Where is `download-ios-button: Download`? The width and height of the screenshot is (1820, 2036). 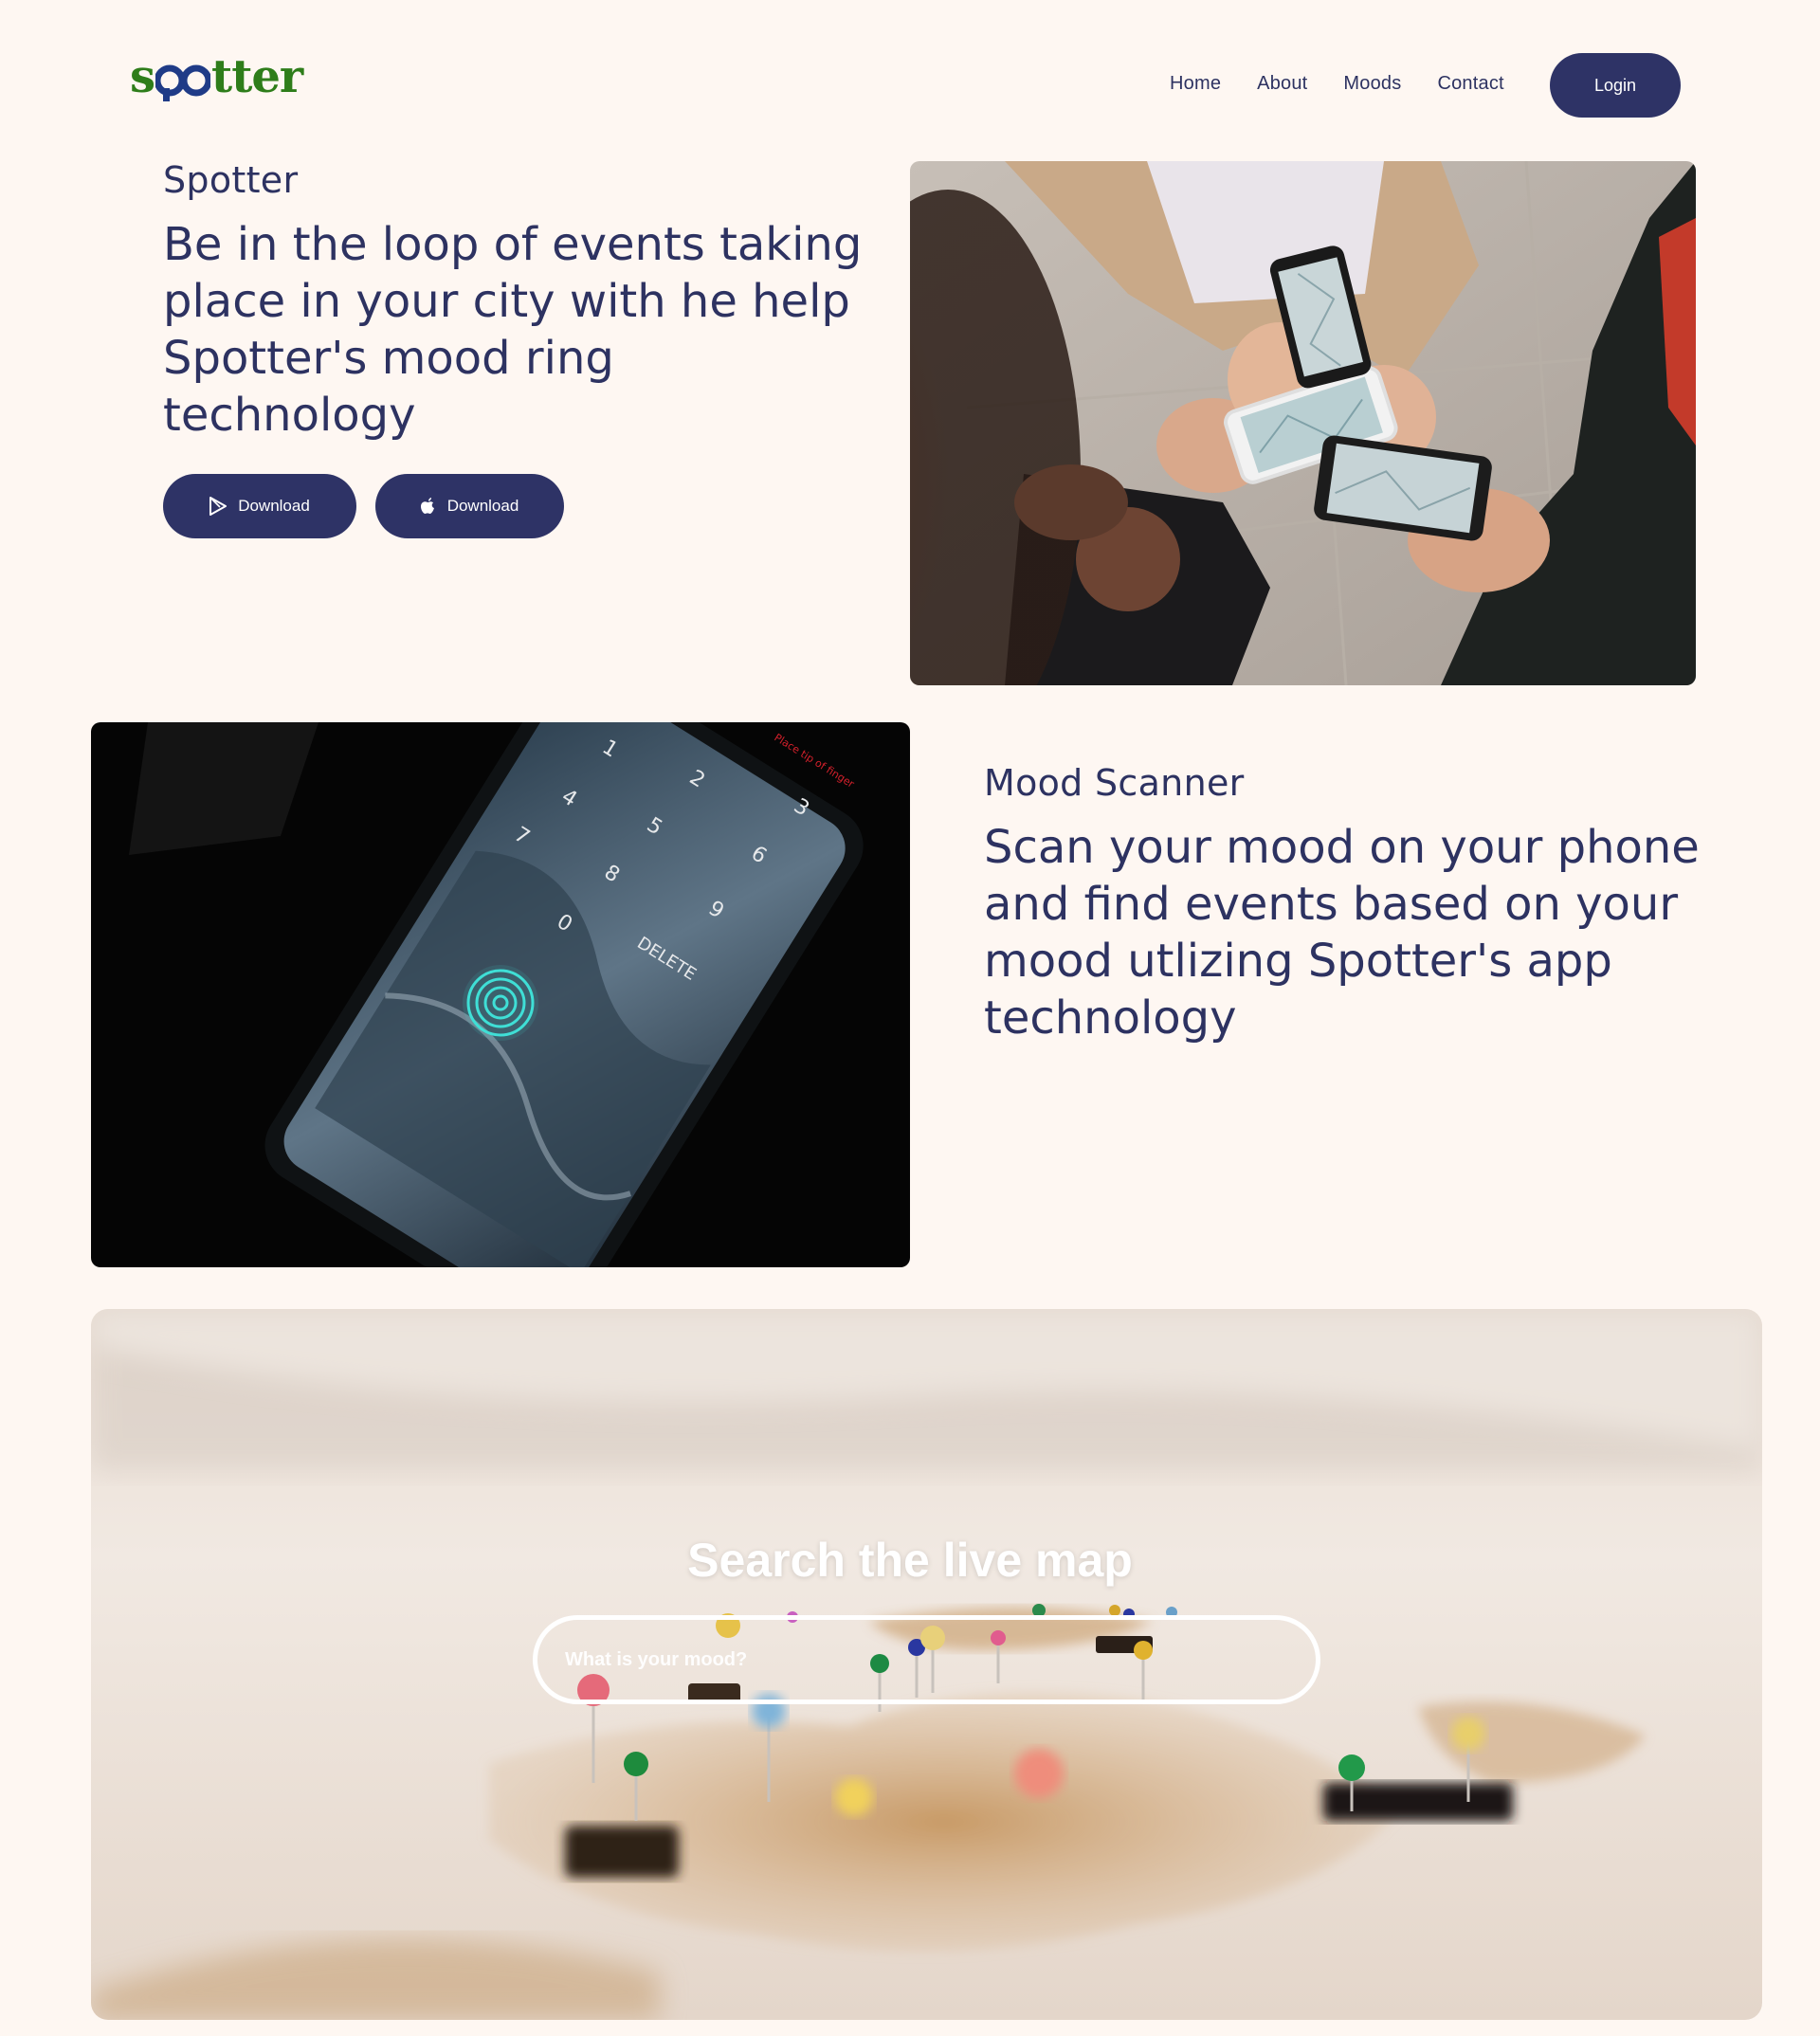
download-ios-button: Download is located at coordinates (469, 506).